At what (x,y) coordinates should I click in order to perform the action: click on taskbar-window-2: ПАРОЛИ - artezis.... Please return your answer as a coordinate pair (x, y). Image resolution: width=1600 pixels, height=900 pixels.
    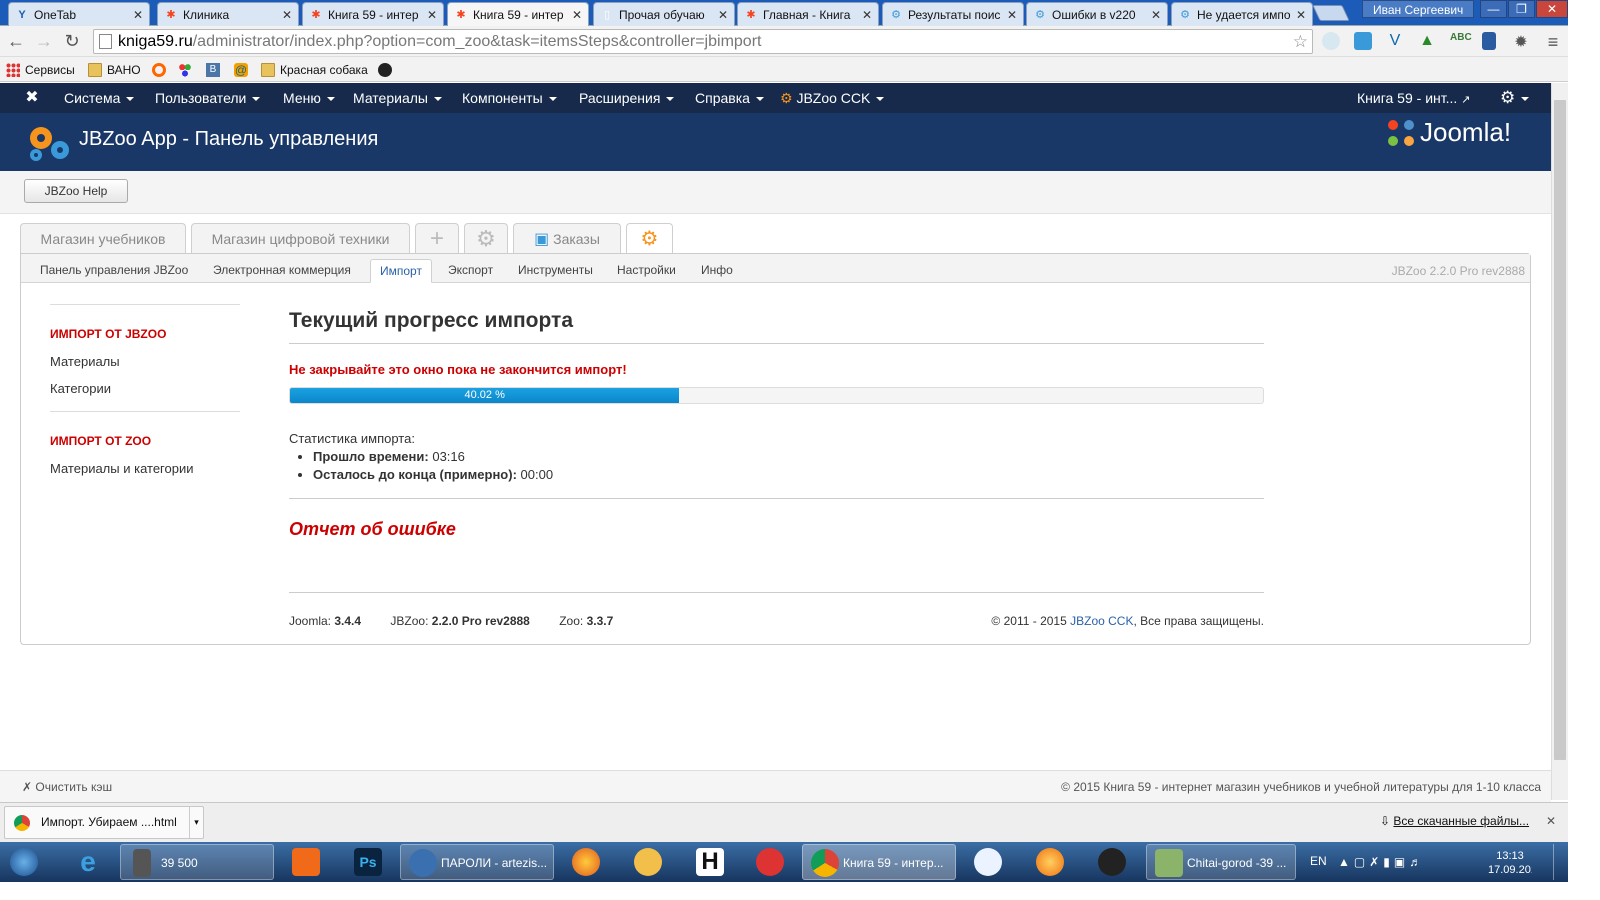
    Looking at the image, I should click on (477, 862).